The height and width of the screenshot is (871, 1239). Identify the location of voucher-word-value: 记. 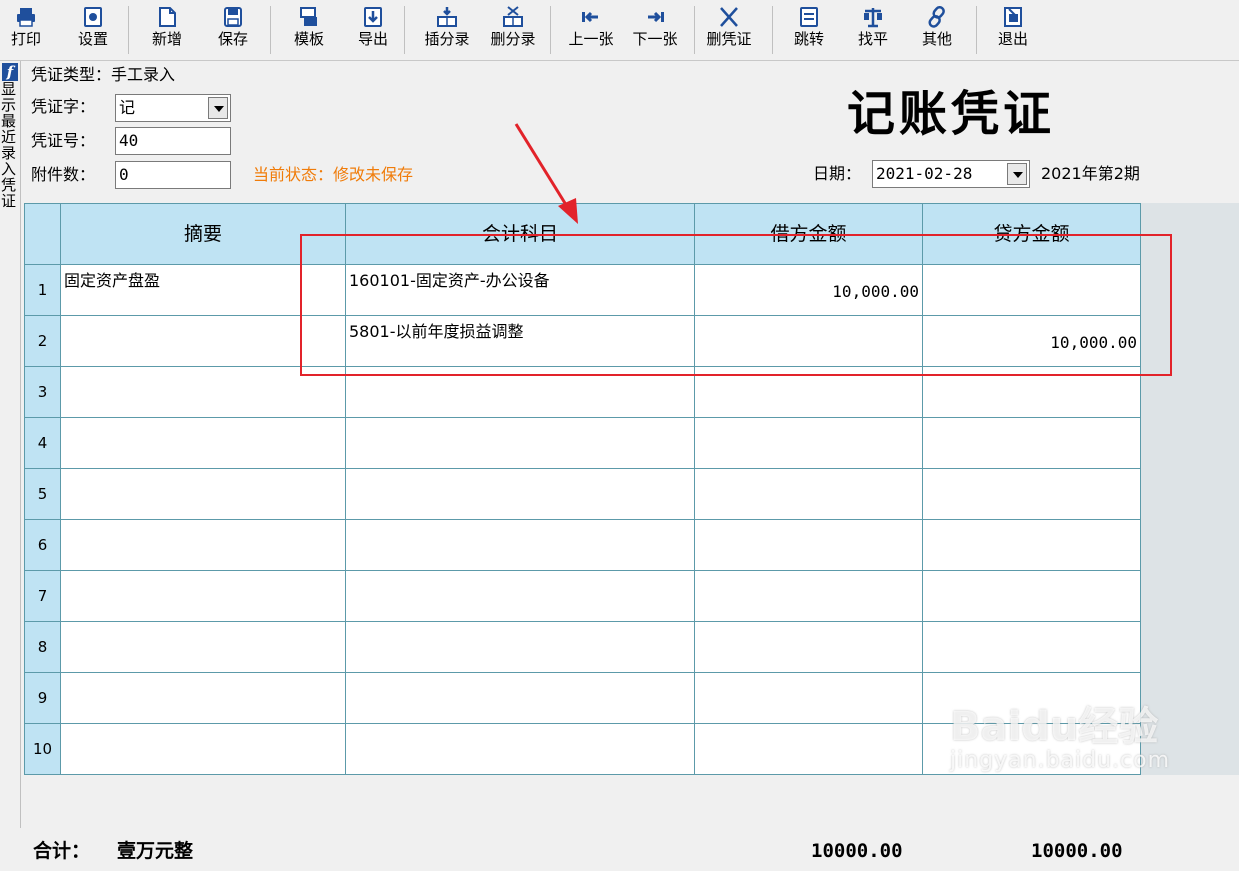
(127, 107).